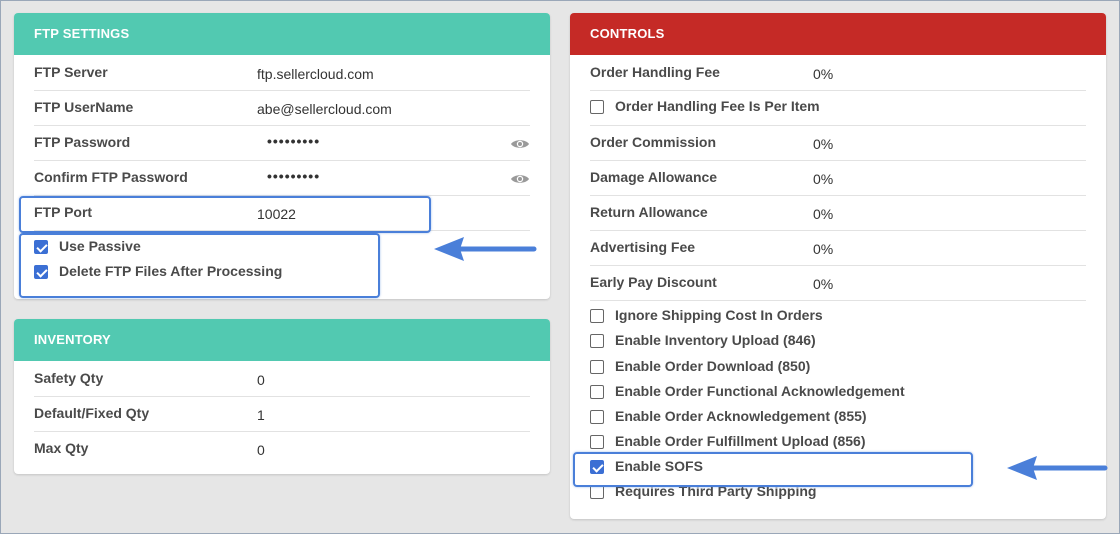  What do you see at coordinates (597, 417) in the screenshot?
I see `order-ack-checkbox` at bounding box center [597, 417].